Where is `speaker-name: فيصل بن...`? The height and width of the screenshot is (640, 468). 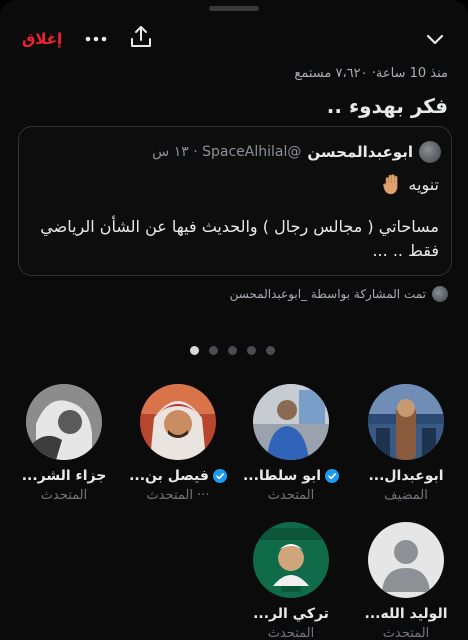
speaker-name: فيصل بن... is located at coordinates (169, 476).